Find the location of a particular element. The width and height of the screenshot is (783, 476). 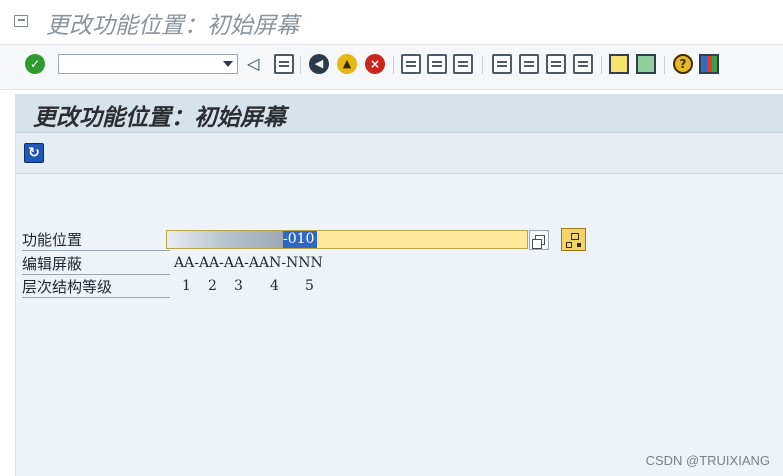

help-icon: ? is located at coordinates (683, 64).